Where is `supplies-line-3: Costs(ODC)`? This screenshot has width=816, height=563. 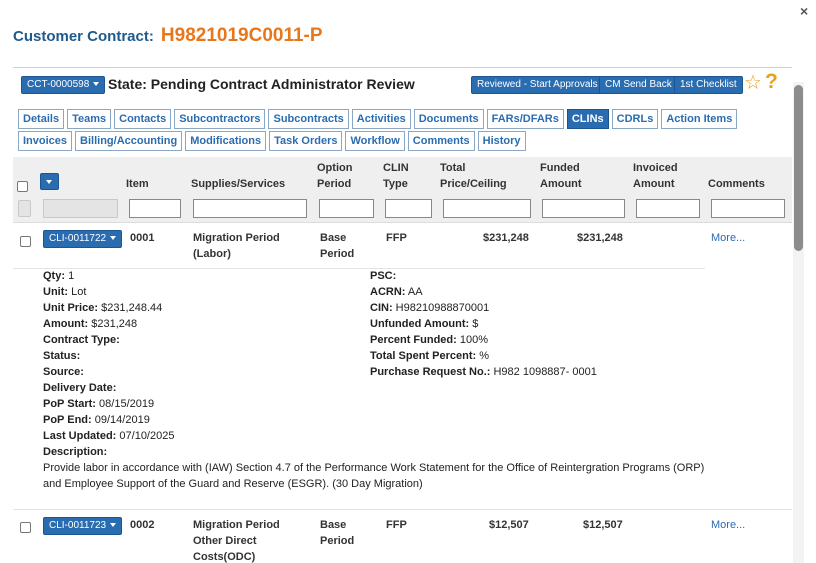
supplies-line-3: Costs(ODC) is located at coordinates (224, 557).